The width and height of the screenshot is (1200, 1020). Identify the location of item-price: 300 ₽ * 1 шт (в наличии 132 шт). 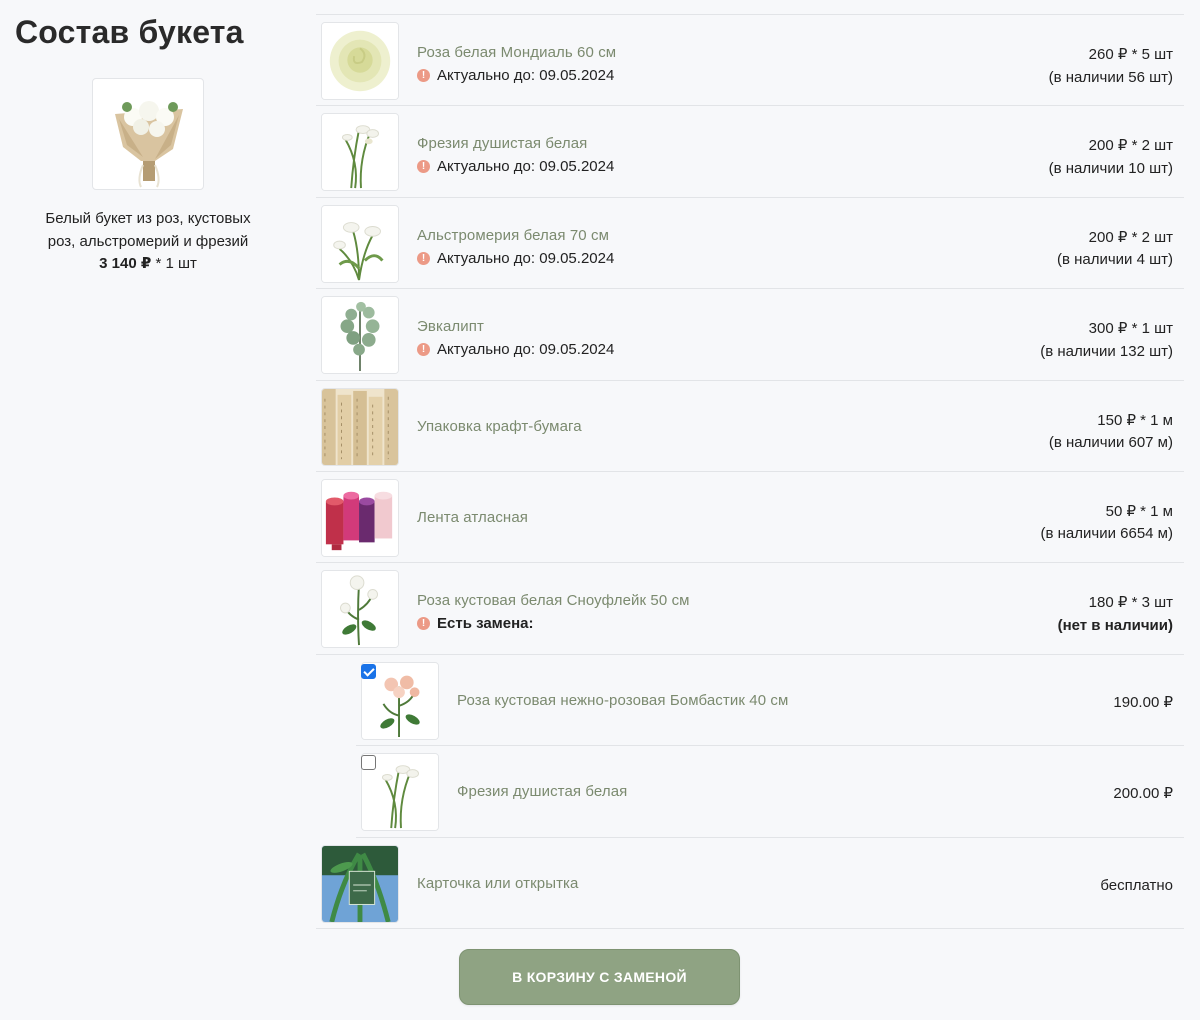
(1106, 340).